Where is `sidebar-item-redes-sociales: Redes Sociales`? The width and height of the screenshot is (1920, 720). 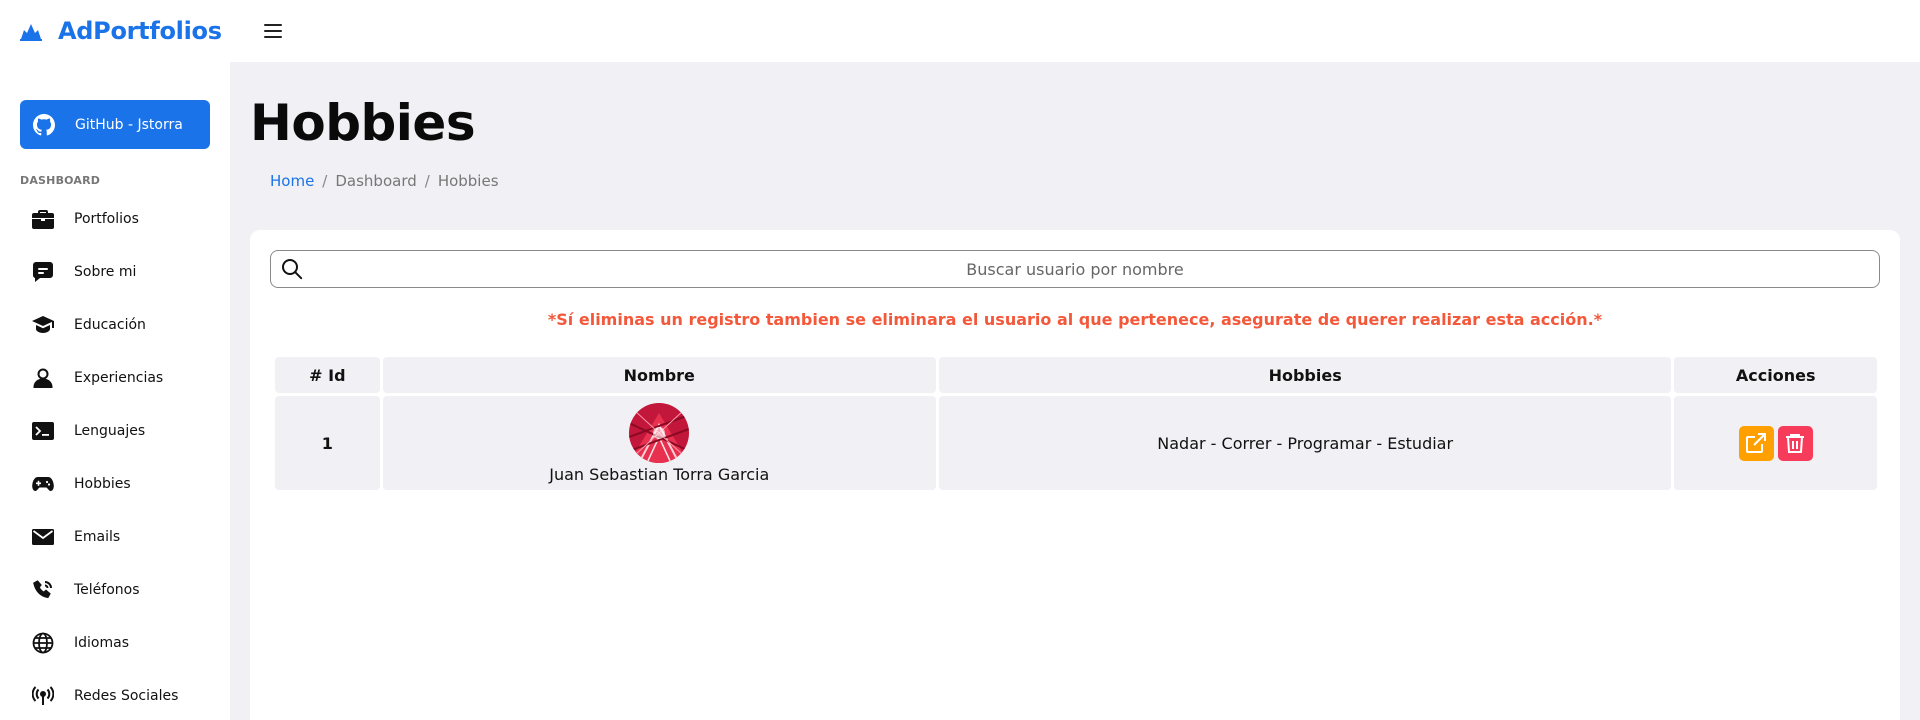 sidebar-item-redes-sociales: Redes Sociales is located at coordinates (115, 694).